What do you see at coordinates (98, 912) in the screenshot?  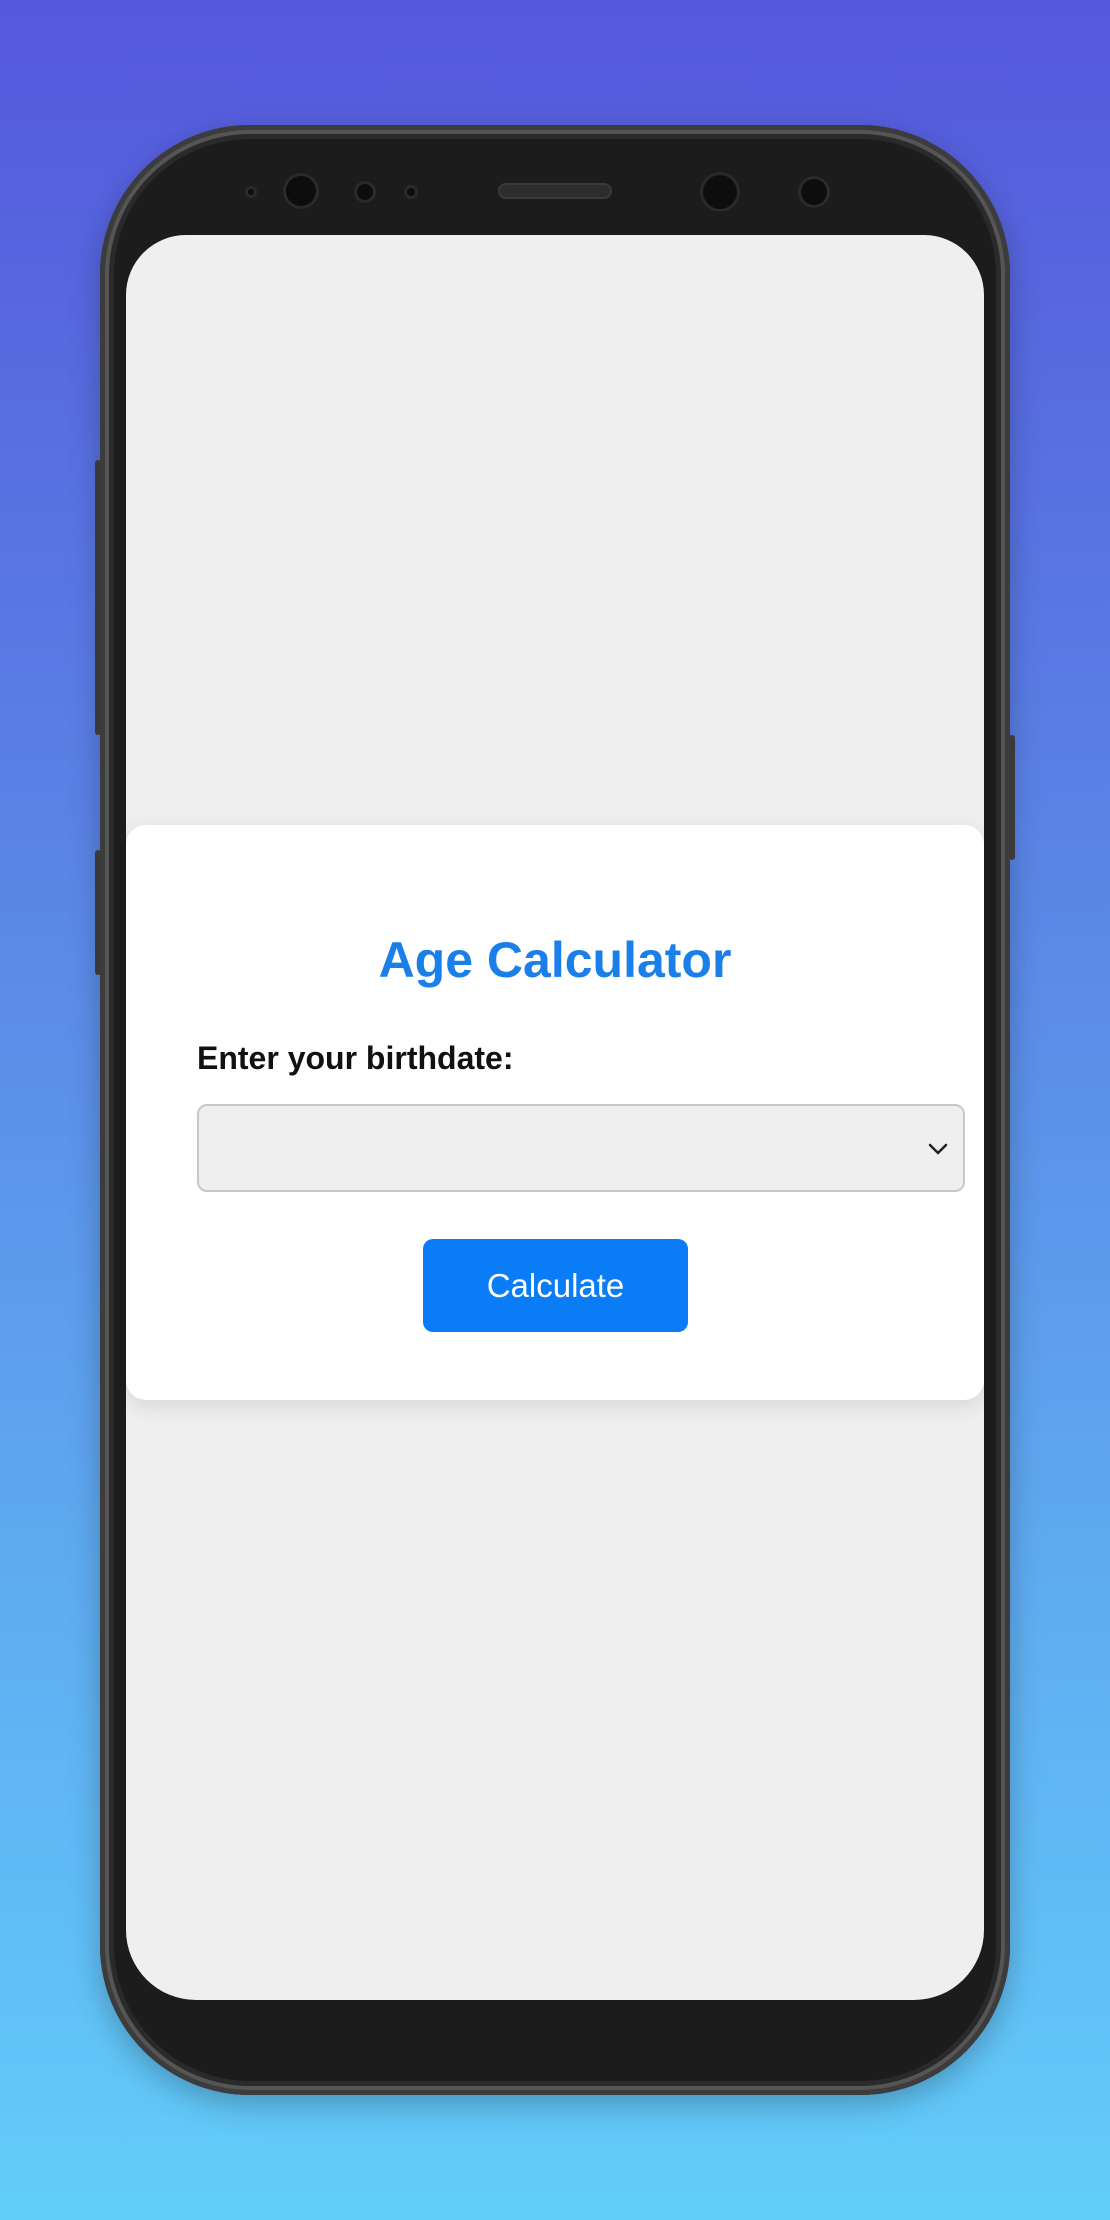 I see `volume-down-button` at bounding box center [98, 912].